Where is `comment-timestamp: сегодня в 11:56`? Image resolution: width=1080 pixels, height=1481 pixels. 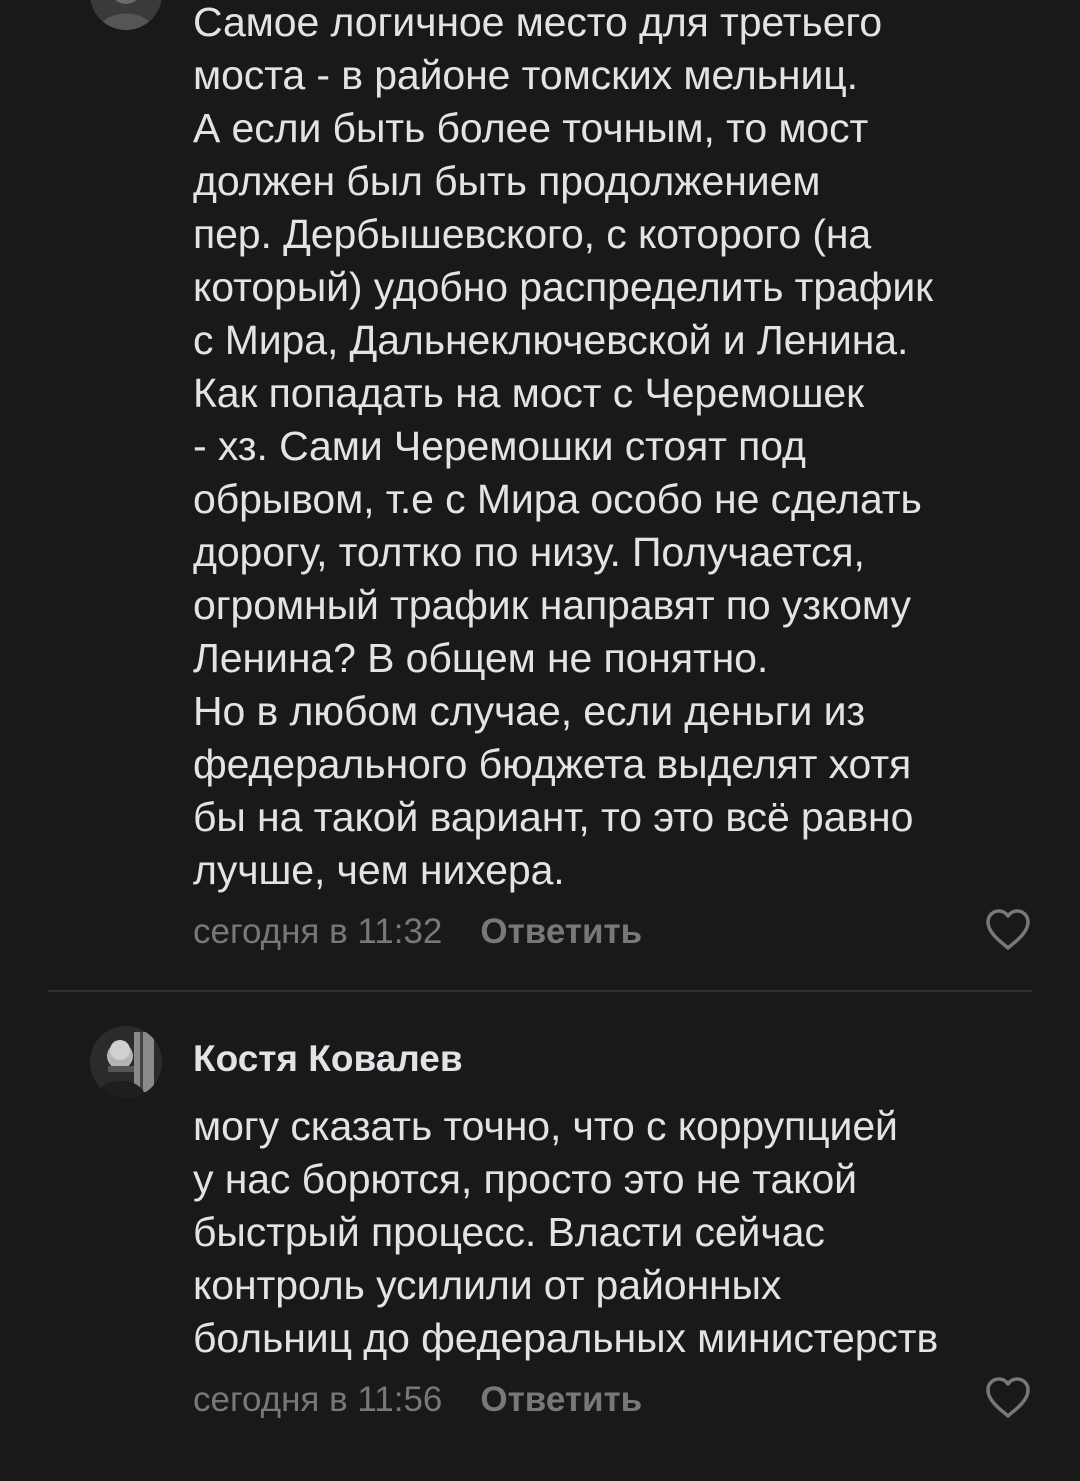 comment-timestamp: сегодня в 11:56 is located at coordinates (318, 1399).